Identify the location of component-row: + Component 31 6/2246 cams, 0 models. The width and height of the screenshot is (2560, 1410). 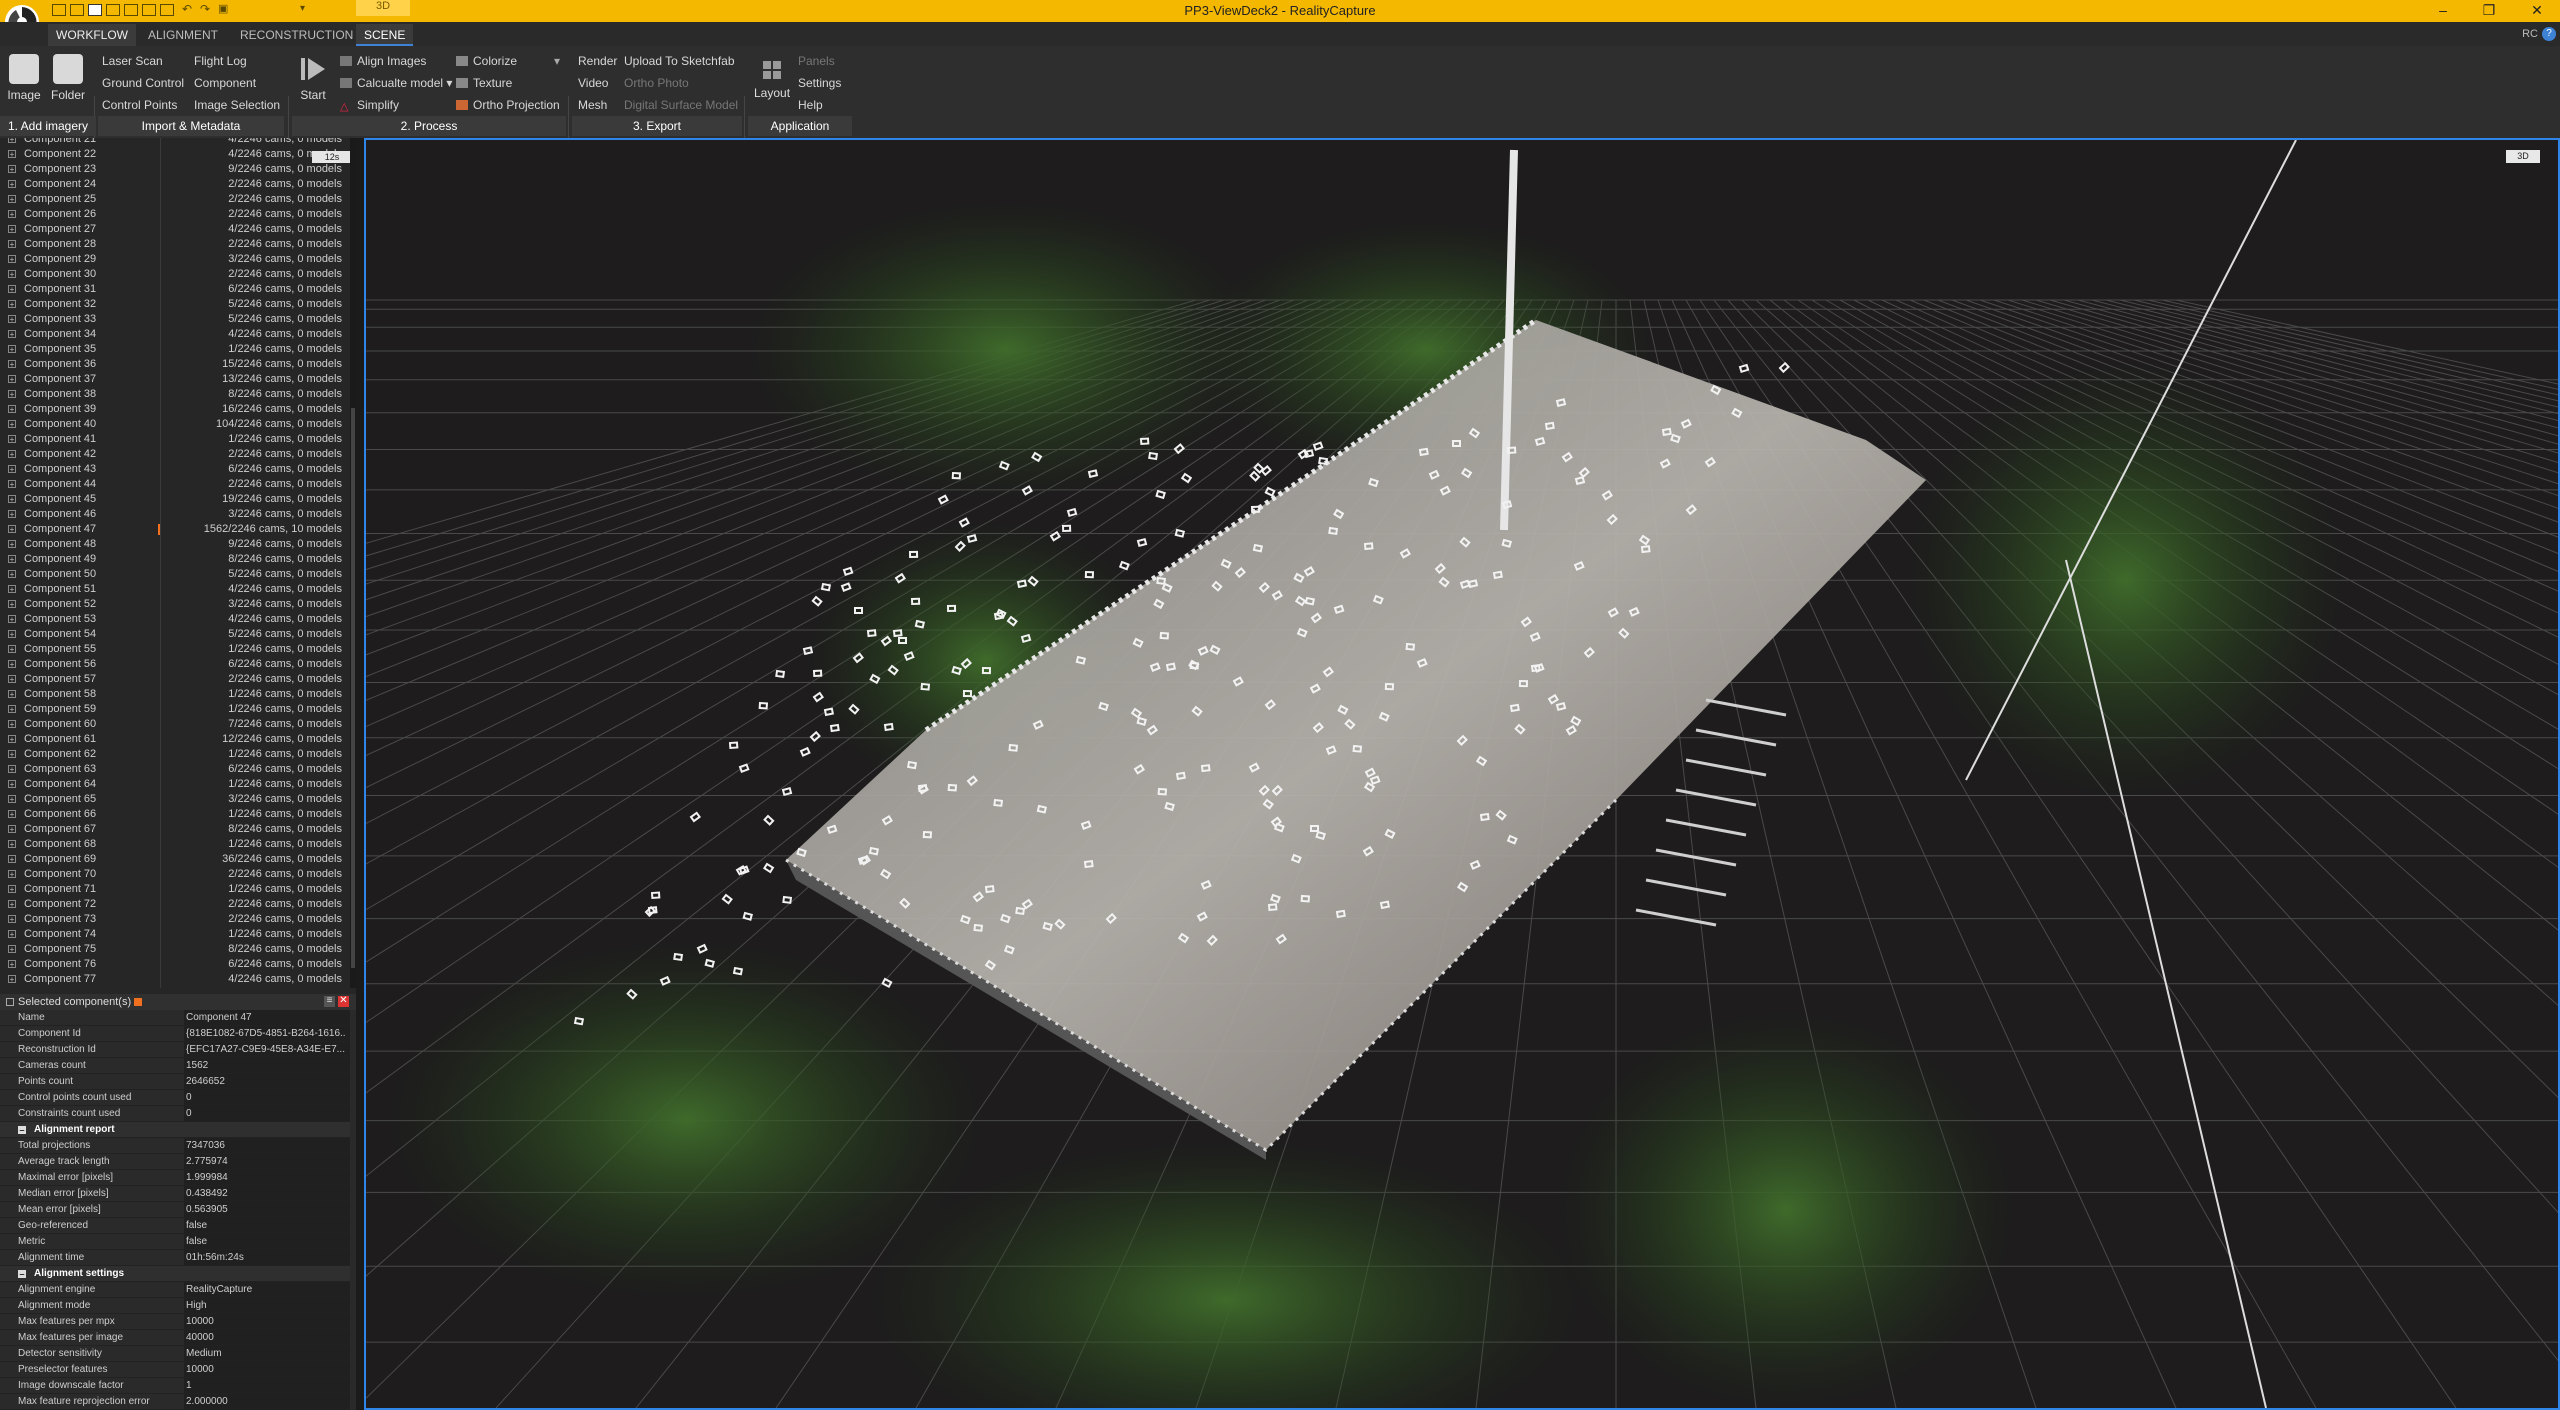
(175, 289).